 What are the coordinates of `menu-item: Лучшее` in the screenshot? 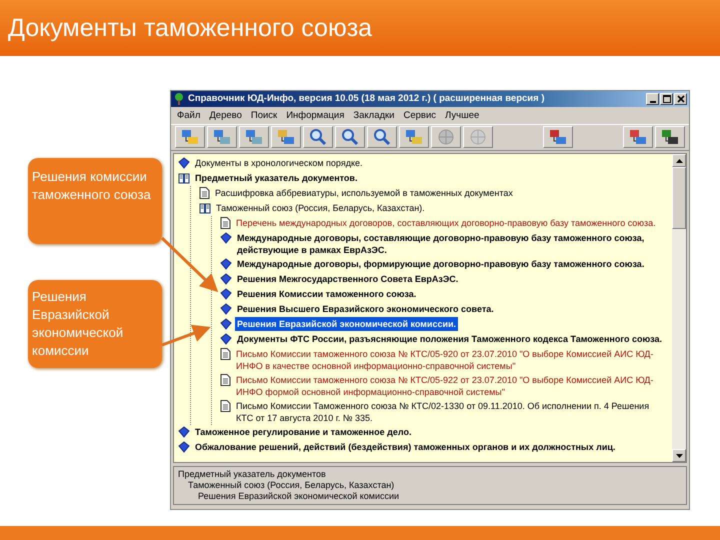 It's located at (462, 115).